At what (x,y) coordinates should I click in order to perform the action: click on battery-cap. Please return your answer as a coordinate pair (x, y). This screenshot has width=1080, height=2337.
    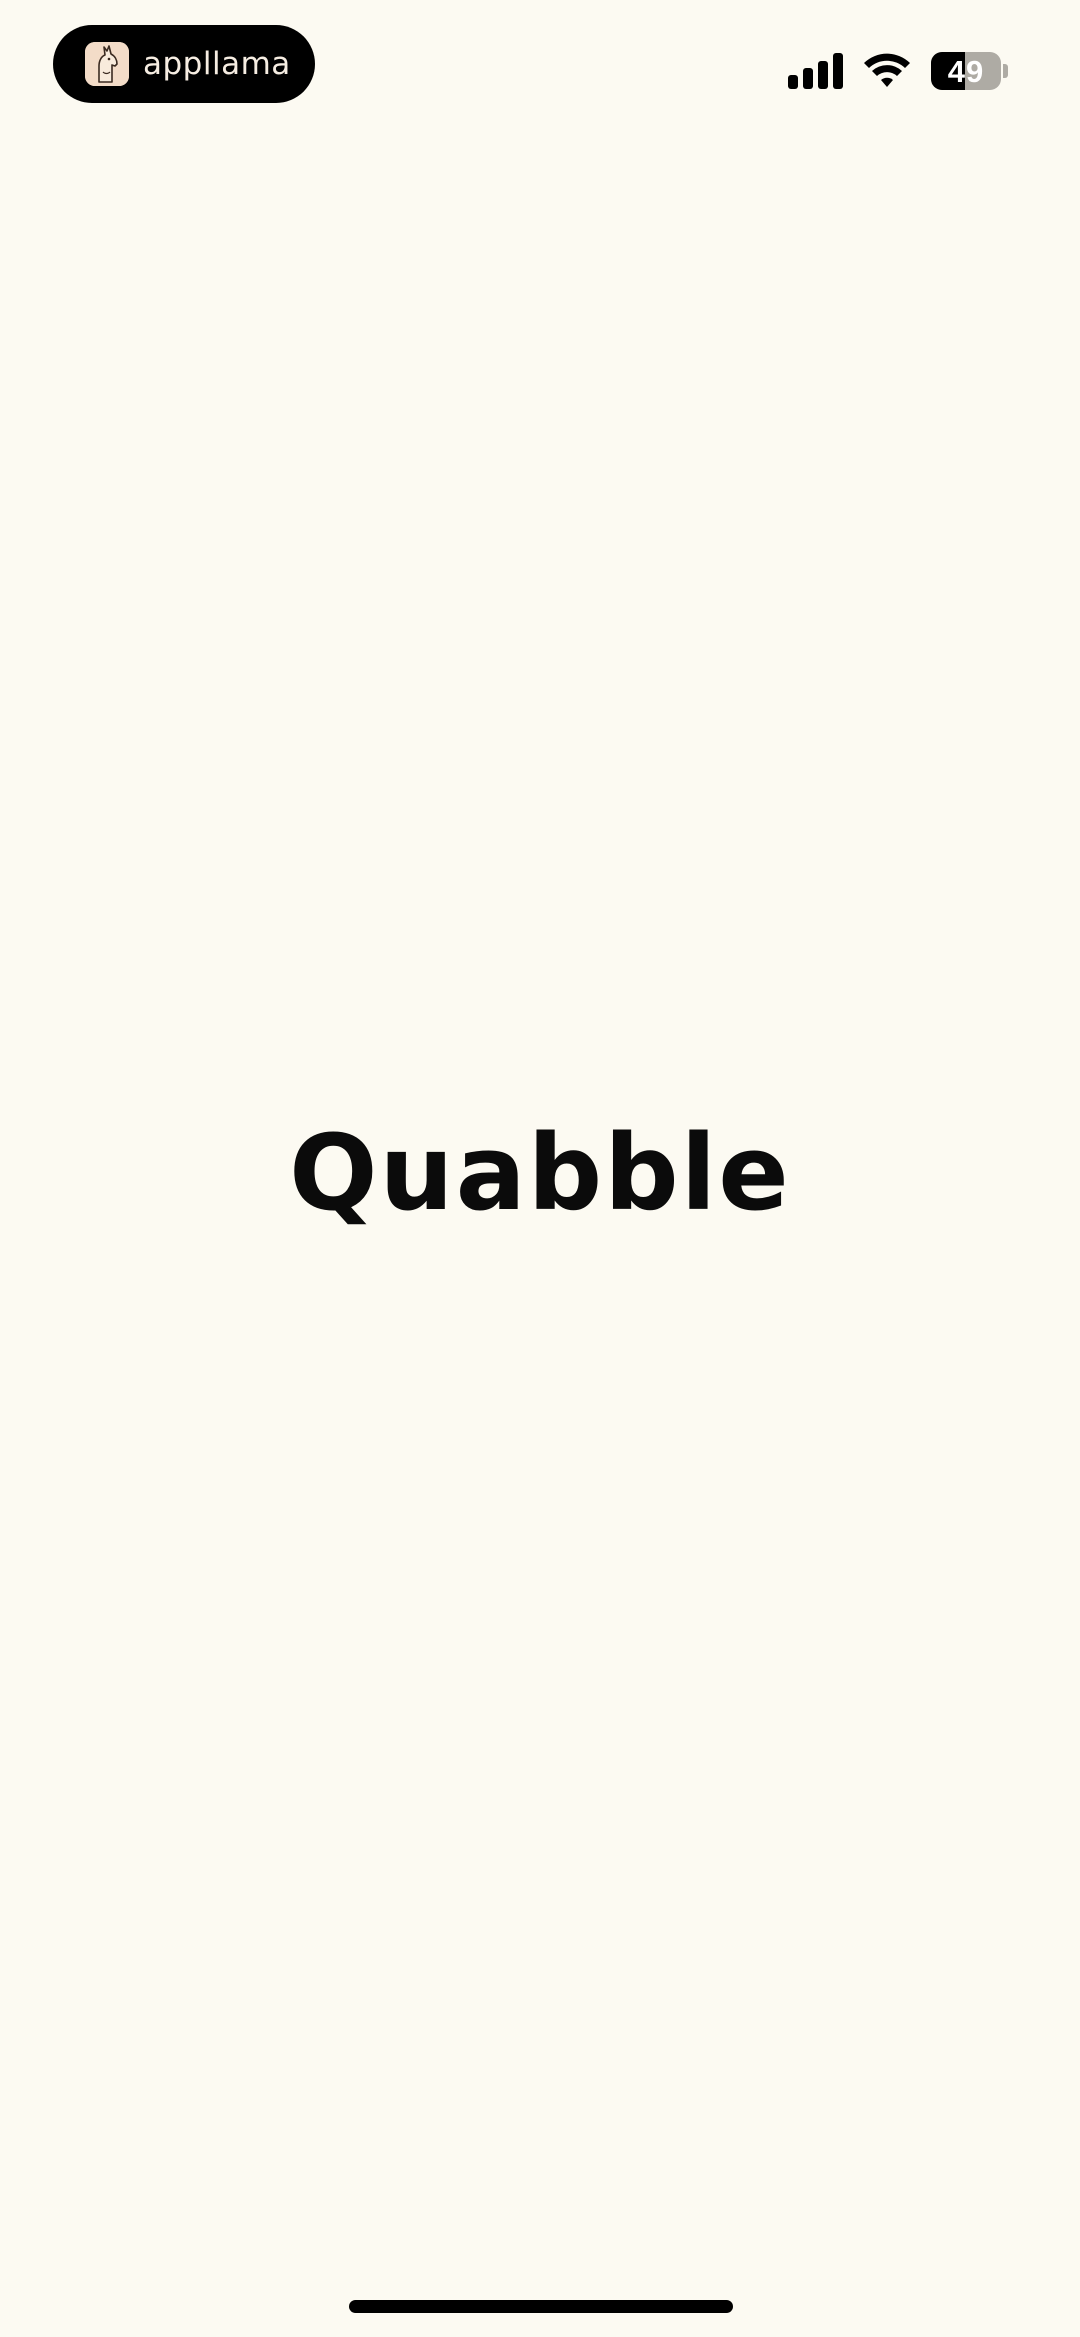
    Looking at the image, I should click on (1005, 71).